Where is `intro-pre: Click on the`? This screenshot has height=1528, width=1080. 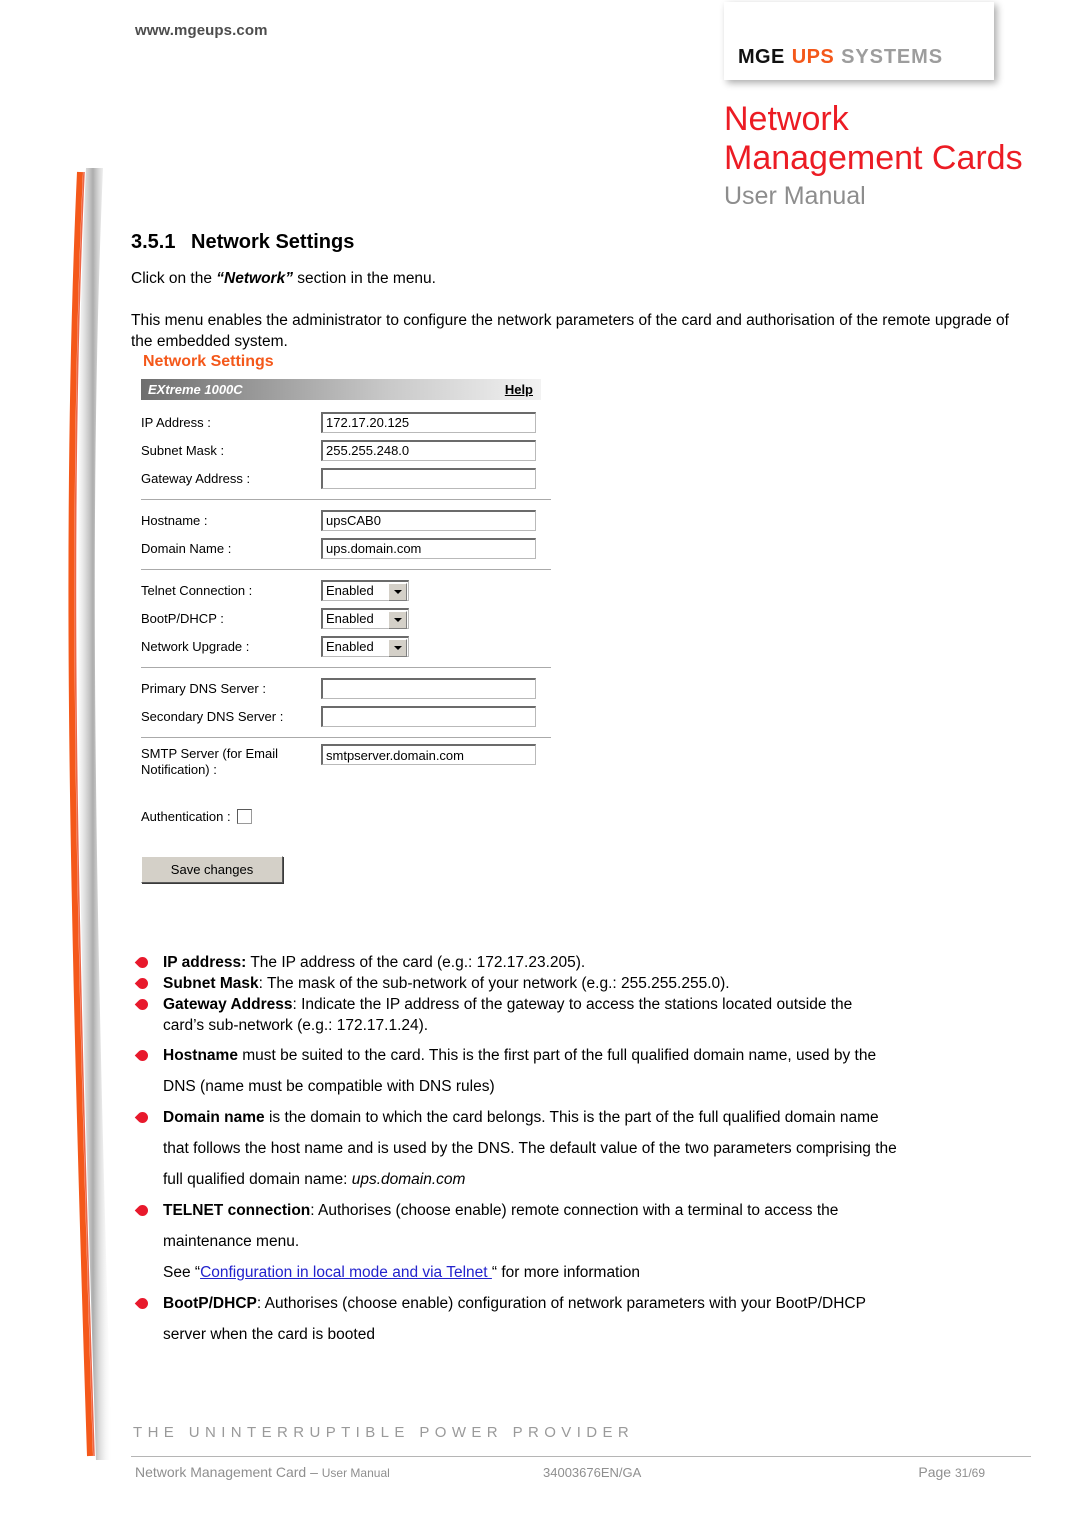
intro-pre: Click on the is located at coordinates (174, 278).